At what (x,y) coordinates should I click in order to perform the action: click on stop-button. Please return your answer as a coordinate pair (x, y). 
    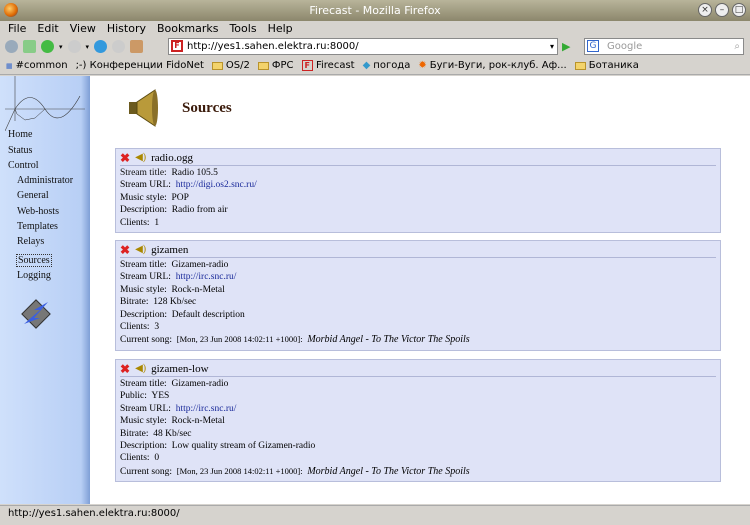
    Looking at the image, I should click on (119, 46).